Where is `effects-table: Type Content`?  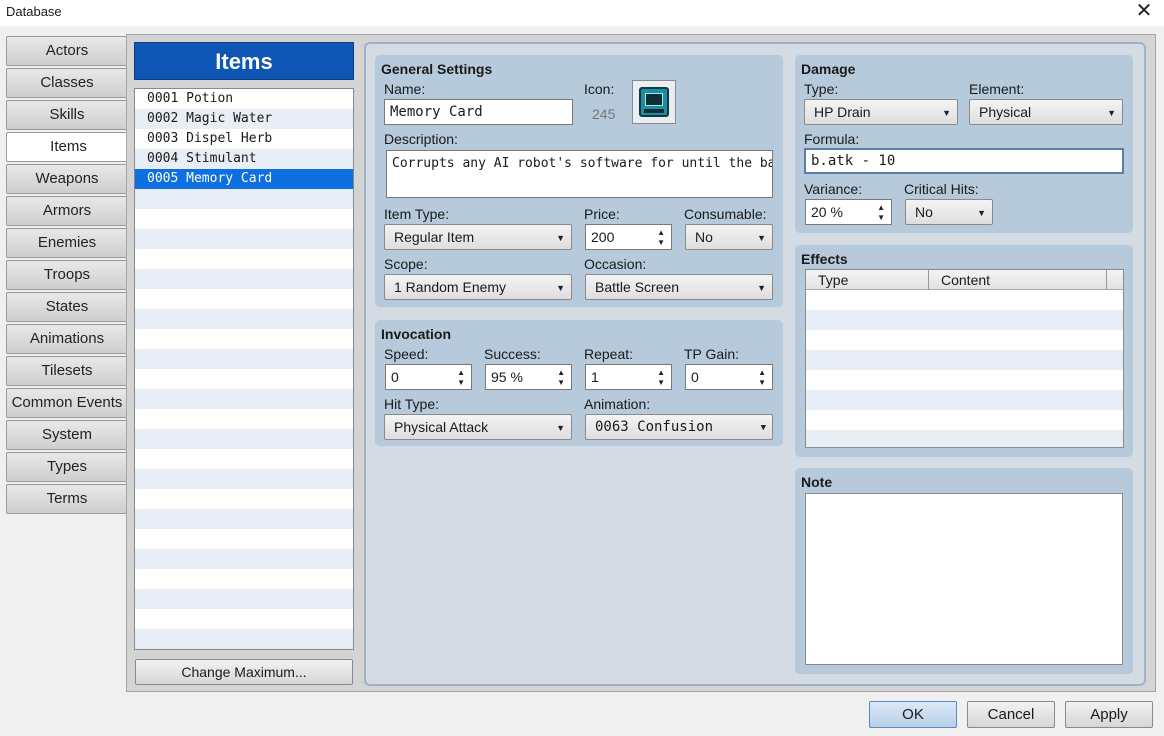 effects-table: Type Content is located at coordinates (964, 358).